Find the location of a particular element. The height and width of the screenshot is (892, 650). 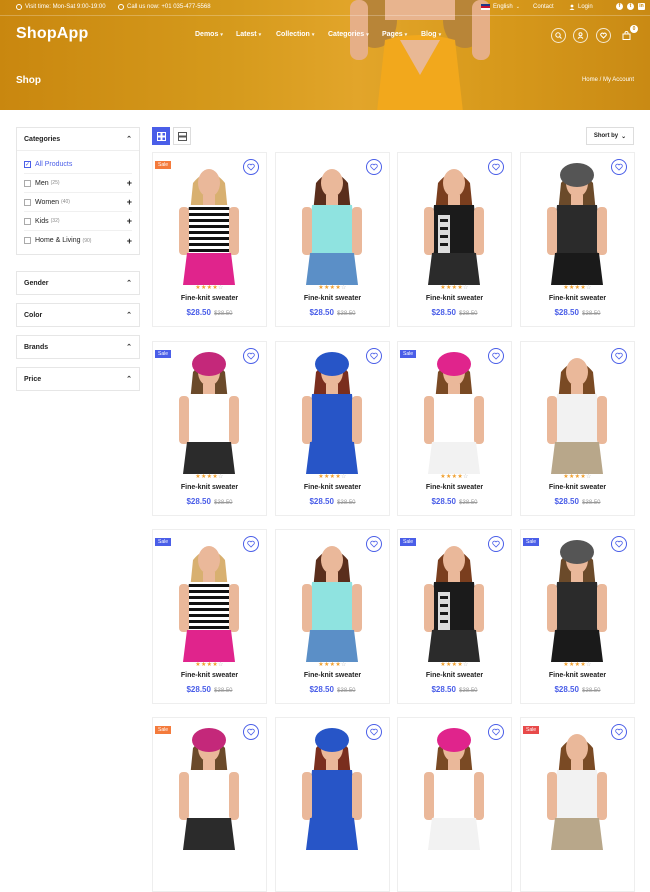

nav-latest: Latest ▾ is located at coordinates (248, 34).